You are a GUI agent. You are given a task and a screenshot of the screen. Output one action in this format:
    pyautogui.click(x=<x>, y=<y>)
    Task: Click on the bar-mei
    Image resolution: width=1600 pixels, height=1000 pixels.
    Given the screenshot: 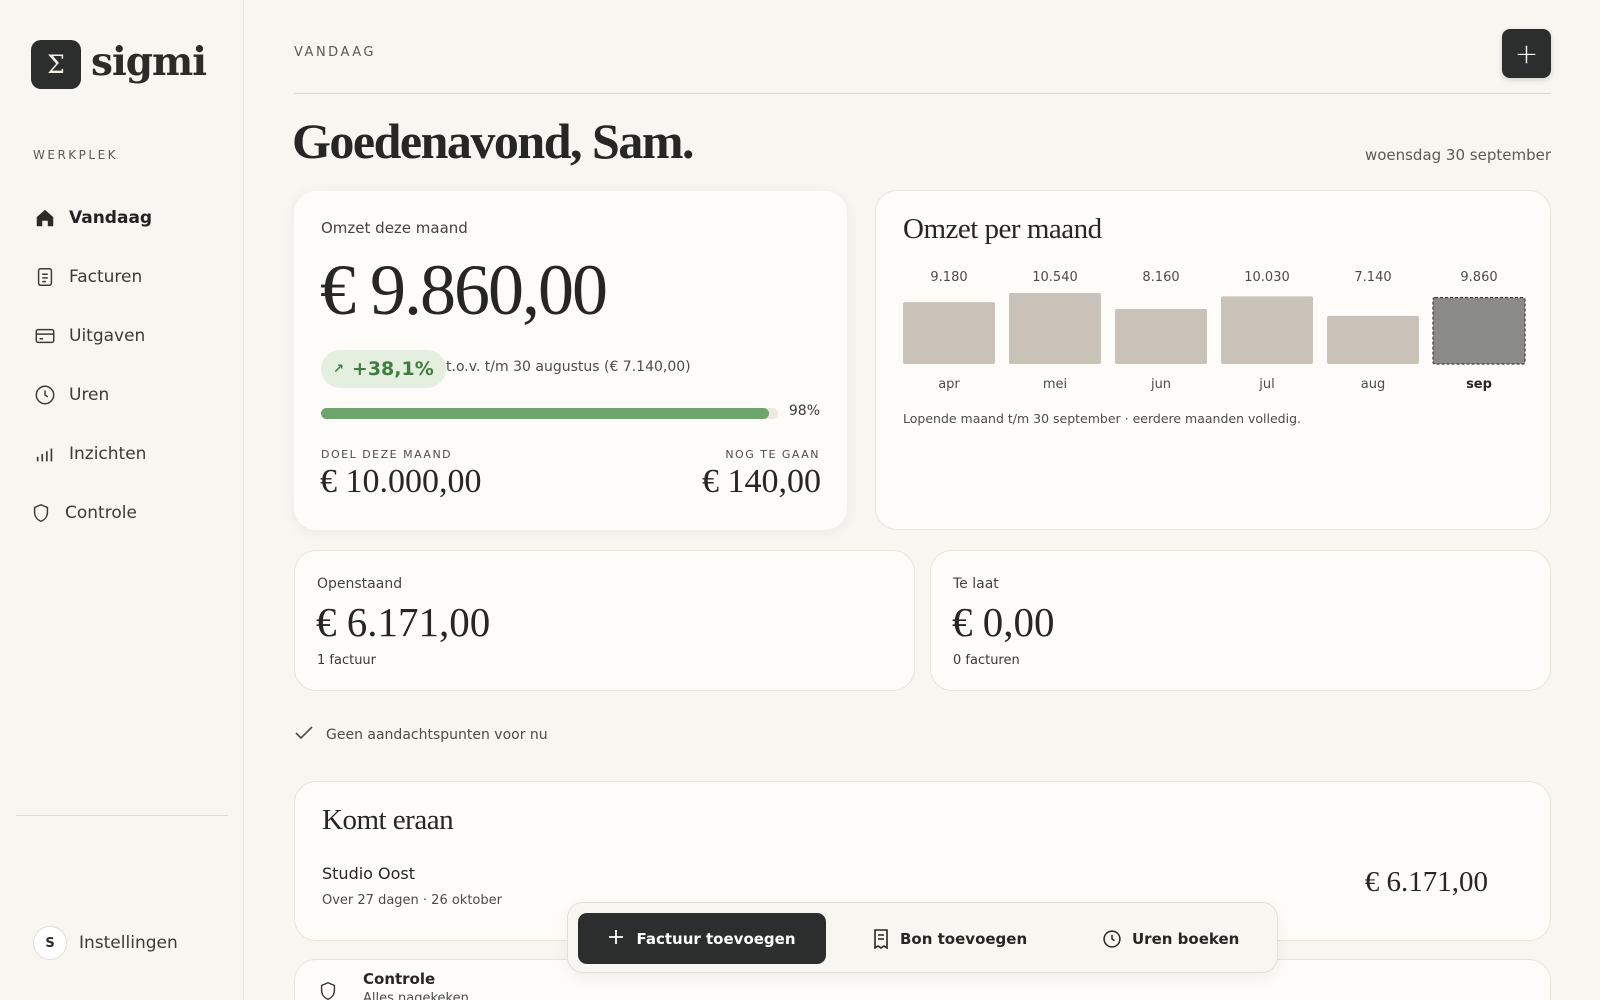 What is the action you would take?
    pyautogui.click(x=1055, y=328)
    